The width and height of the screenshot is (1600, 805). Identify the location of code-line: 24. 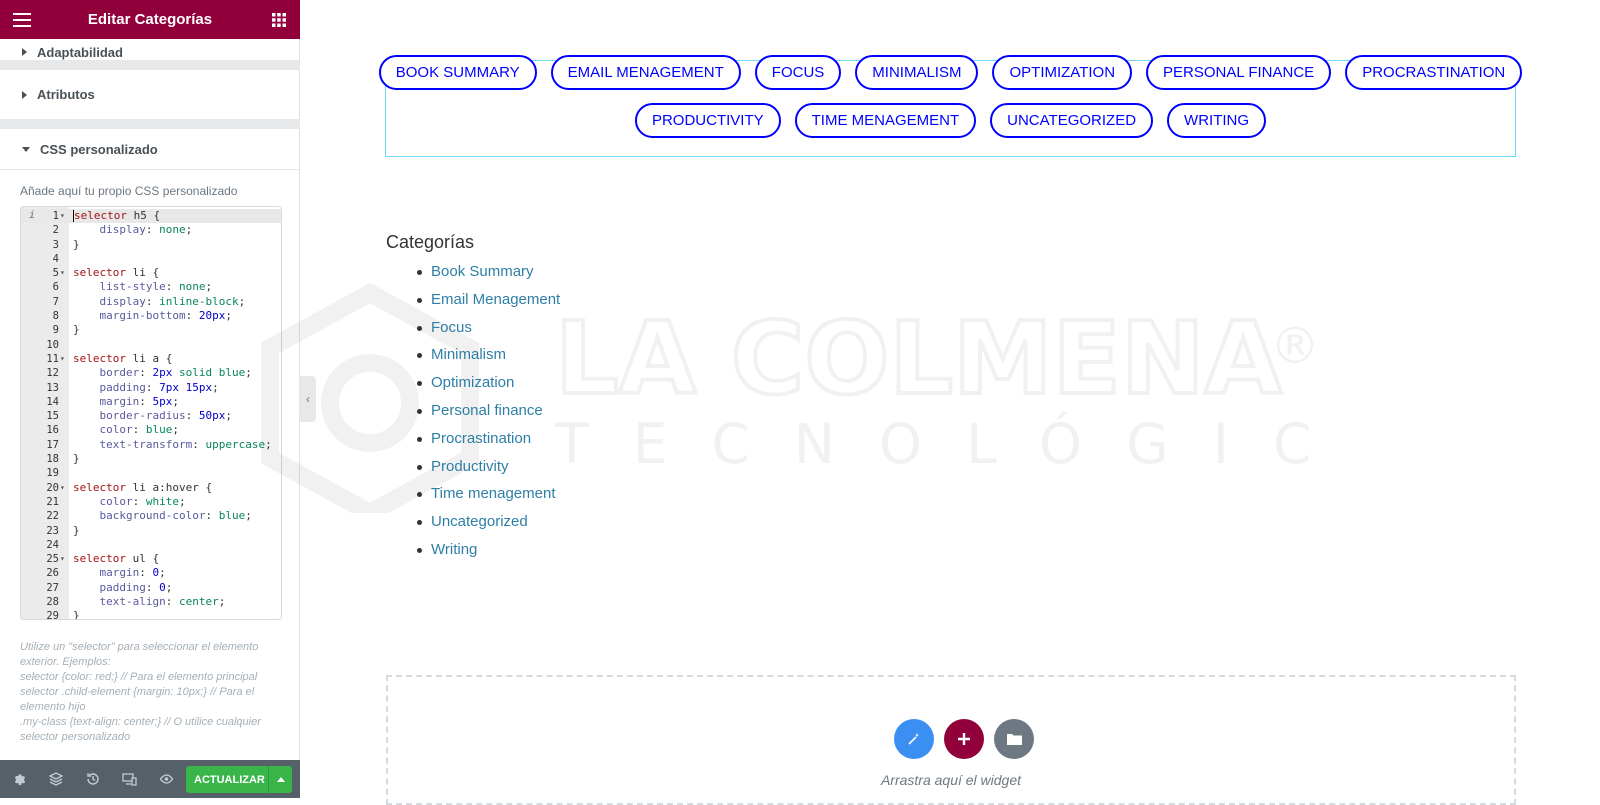
(151, 545).